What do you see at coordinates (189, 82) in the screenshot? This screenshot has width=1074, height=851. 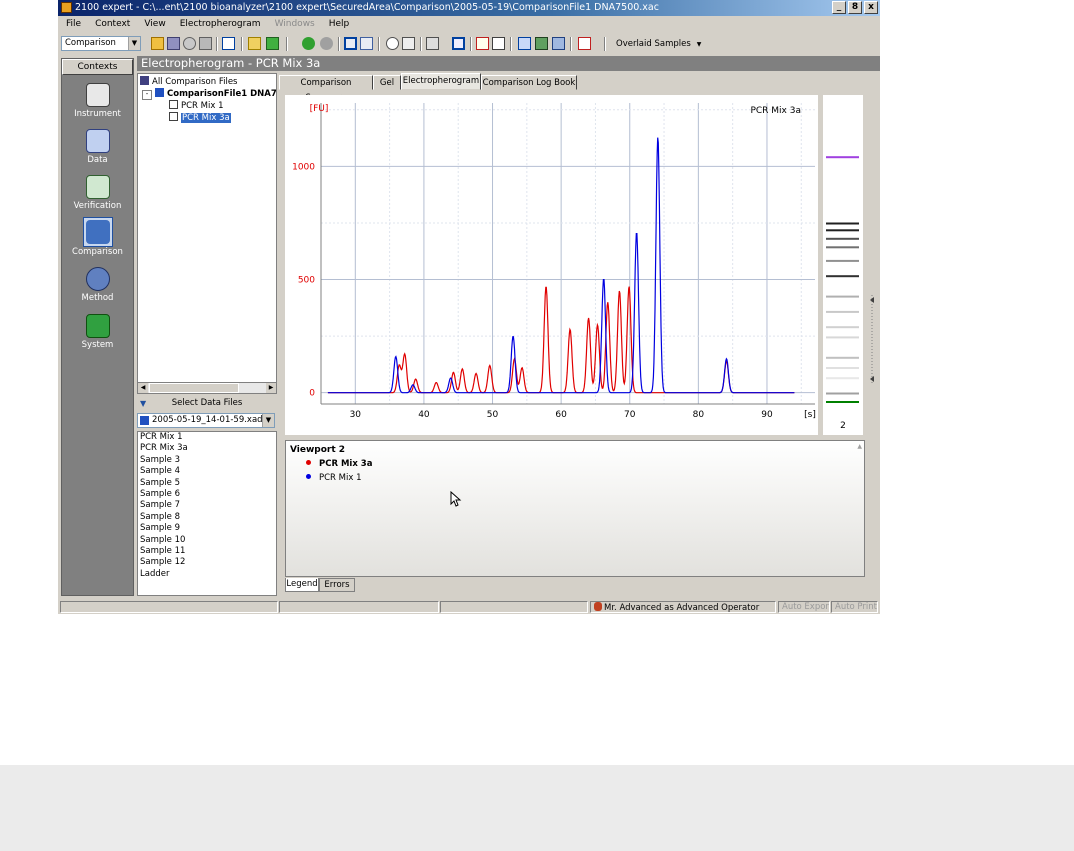 I see `tree-root: All Comparison Files` at bounding box center [189, 82].